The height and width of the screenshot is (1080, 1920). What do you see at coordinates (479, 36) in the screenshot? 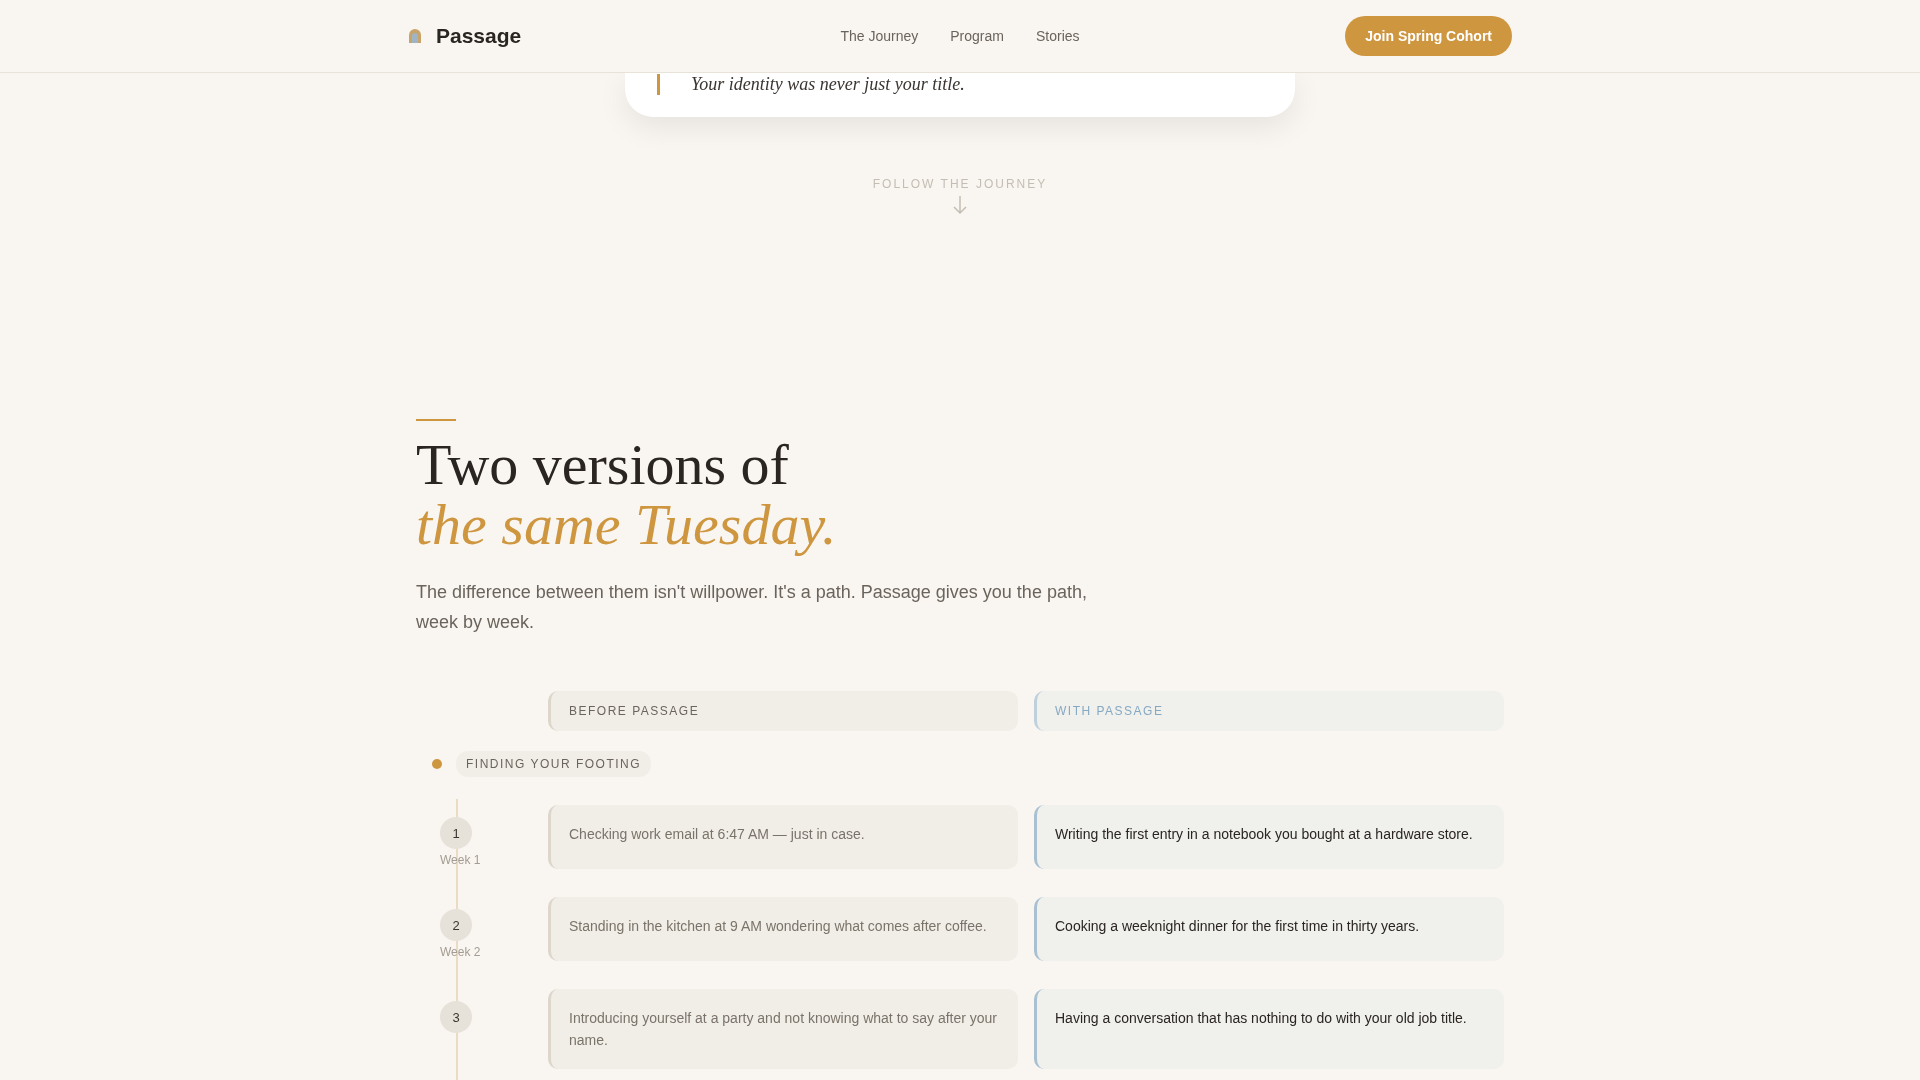
I see `brand-name: Passage` at bounding box center [479, 36].